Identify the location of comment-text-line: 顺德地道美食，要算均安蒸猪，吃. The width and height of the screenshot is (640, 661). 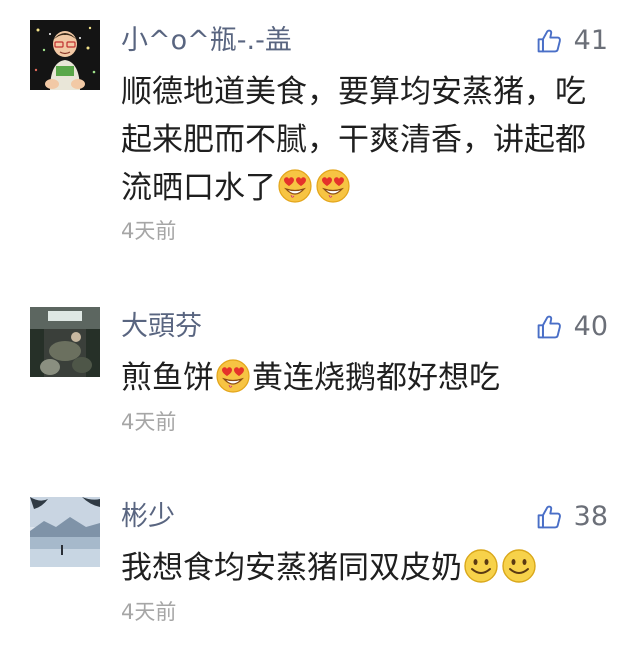
(353, 92).